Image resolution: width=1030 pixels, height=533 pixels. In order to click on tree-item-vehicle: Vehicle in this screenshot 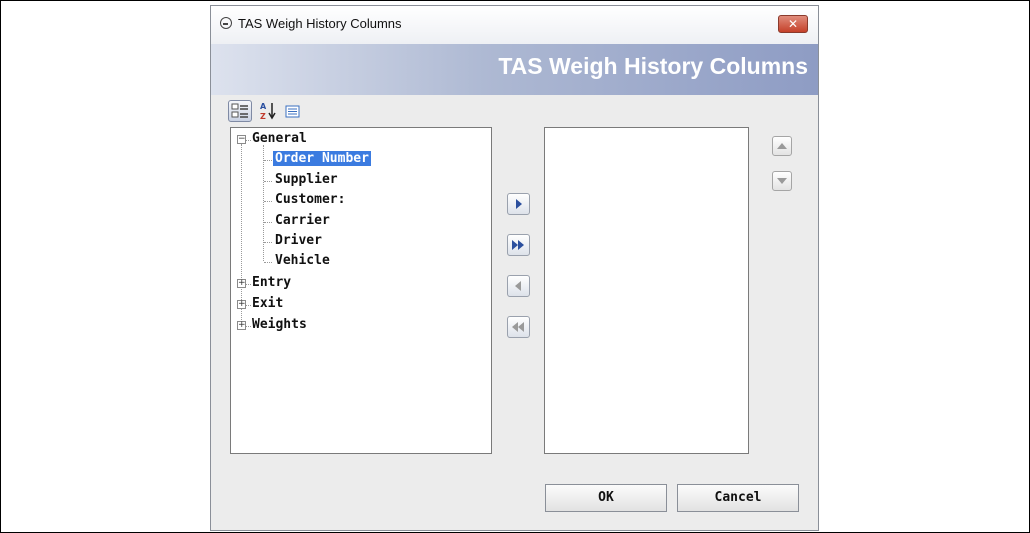, I will do `click(302, 260)`.